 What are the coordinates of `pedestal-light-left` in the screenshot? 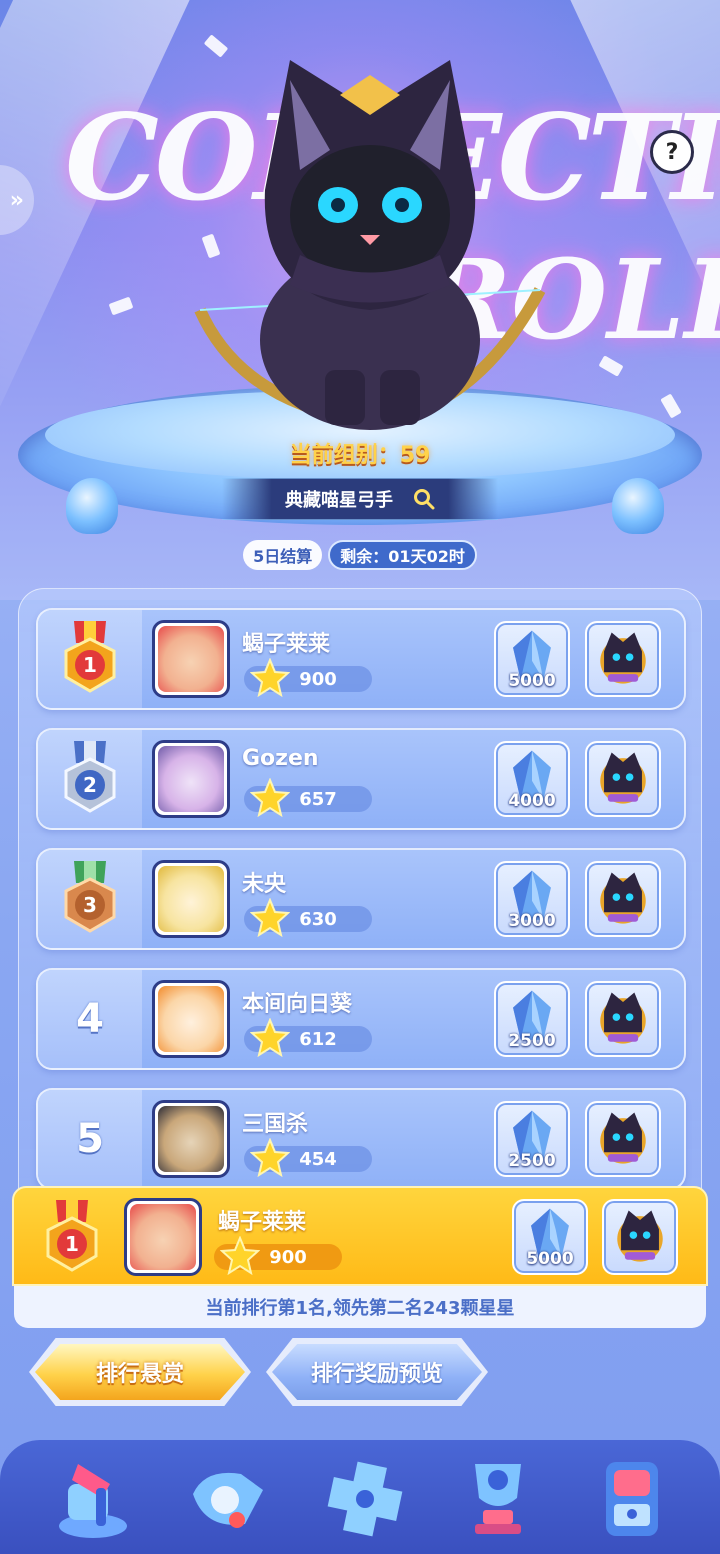 It's located at (92, 506).